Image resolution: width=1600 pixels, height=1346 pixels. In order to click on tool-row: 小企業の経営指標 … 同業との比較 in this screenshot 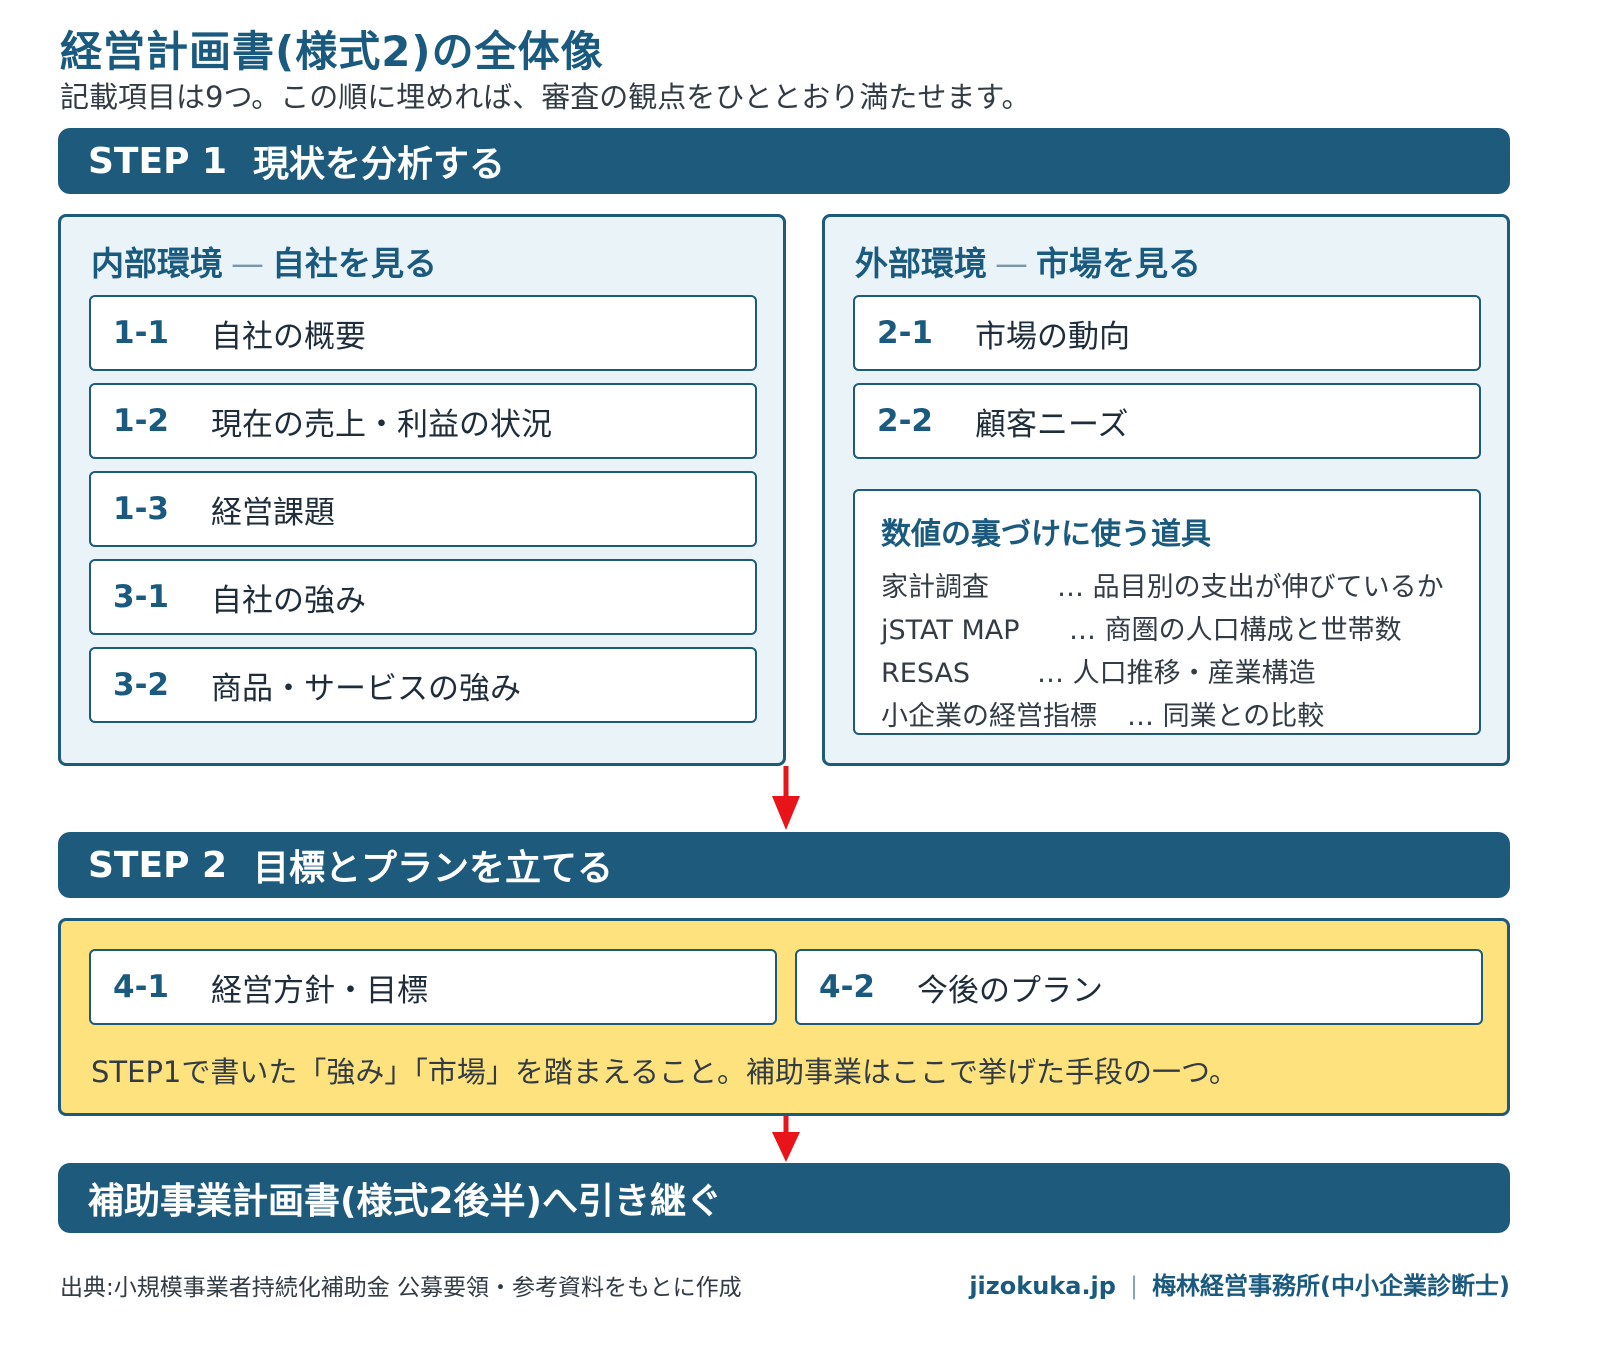, I will do `click(1102, 713)`.